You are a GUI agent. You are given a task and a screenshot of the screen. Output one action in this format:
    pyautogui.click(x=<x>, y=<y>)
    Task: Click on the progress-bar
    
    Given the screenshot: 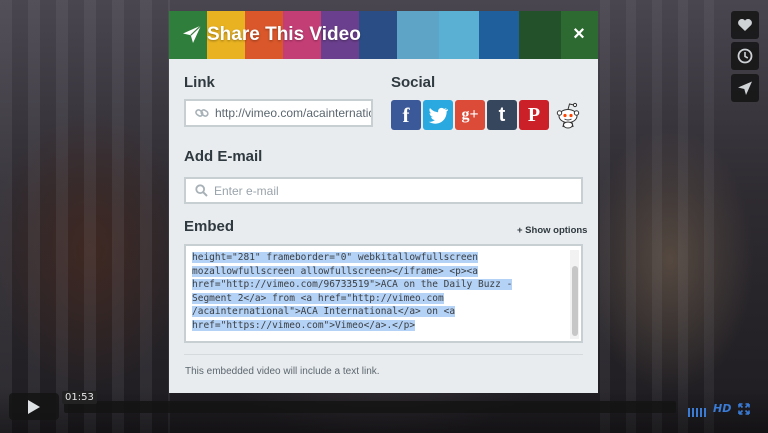 What is the action you would take?
    pyautogui.click(x=370, y=407)
    